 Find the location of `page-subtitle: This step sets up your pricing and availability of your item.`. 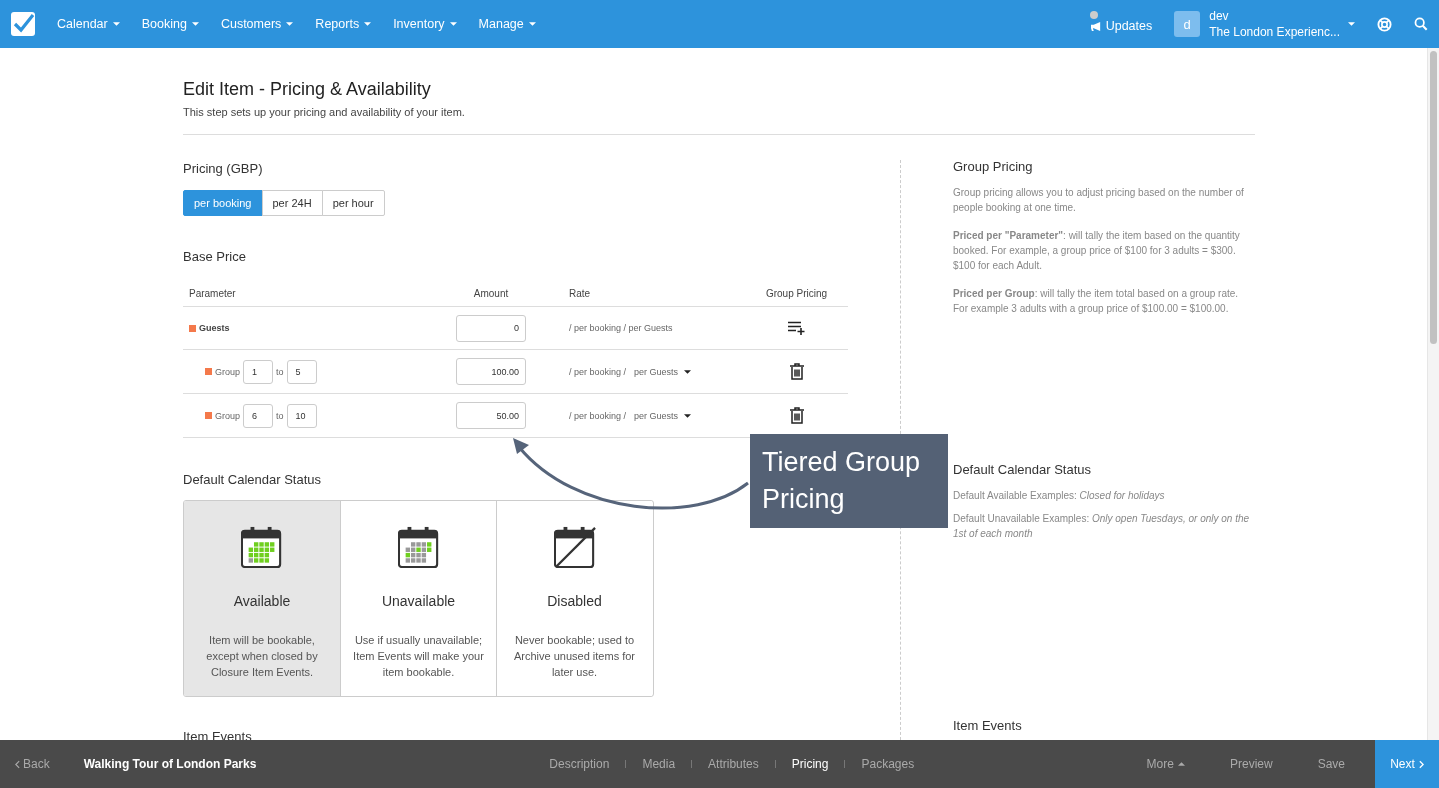

page-subtitle: This step sets up your pricing and availability of your item. is located at coordinates (324, 112).